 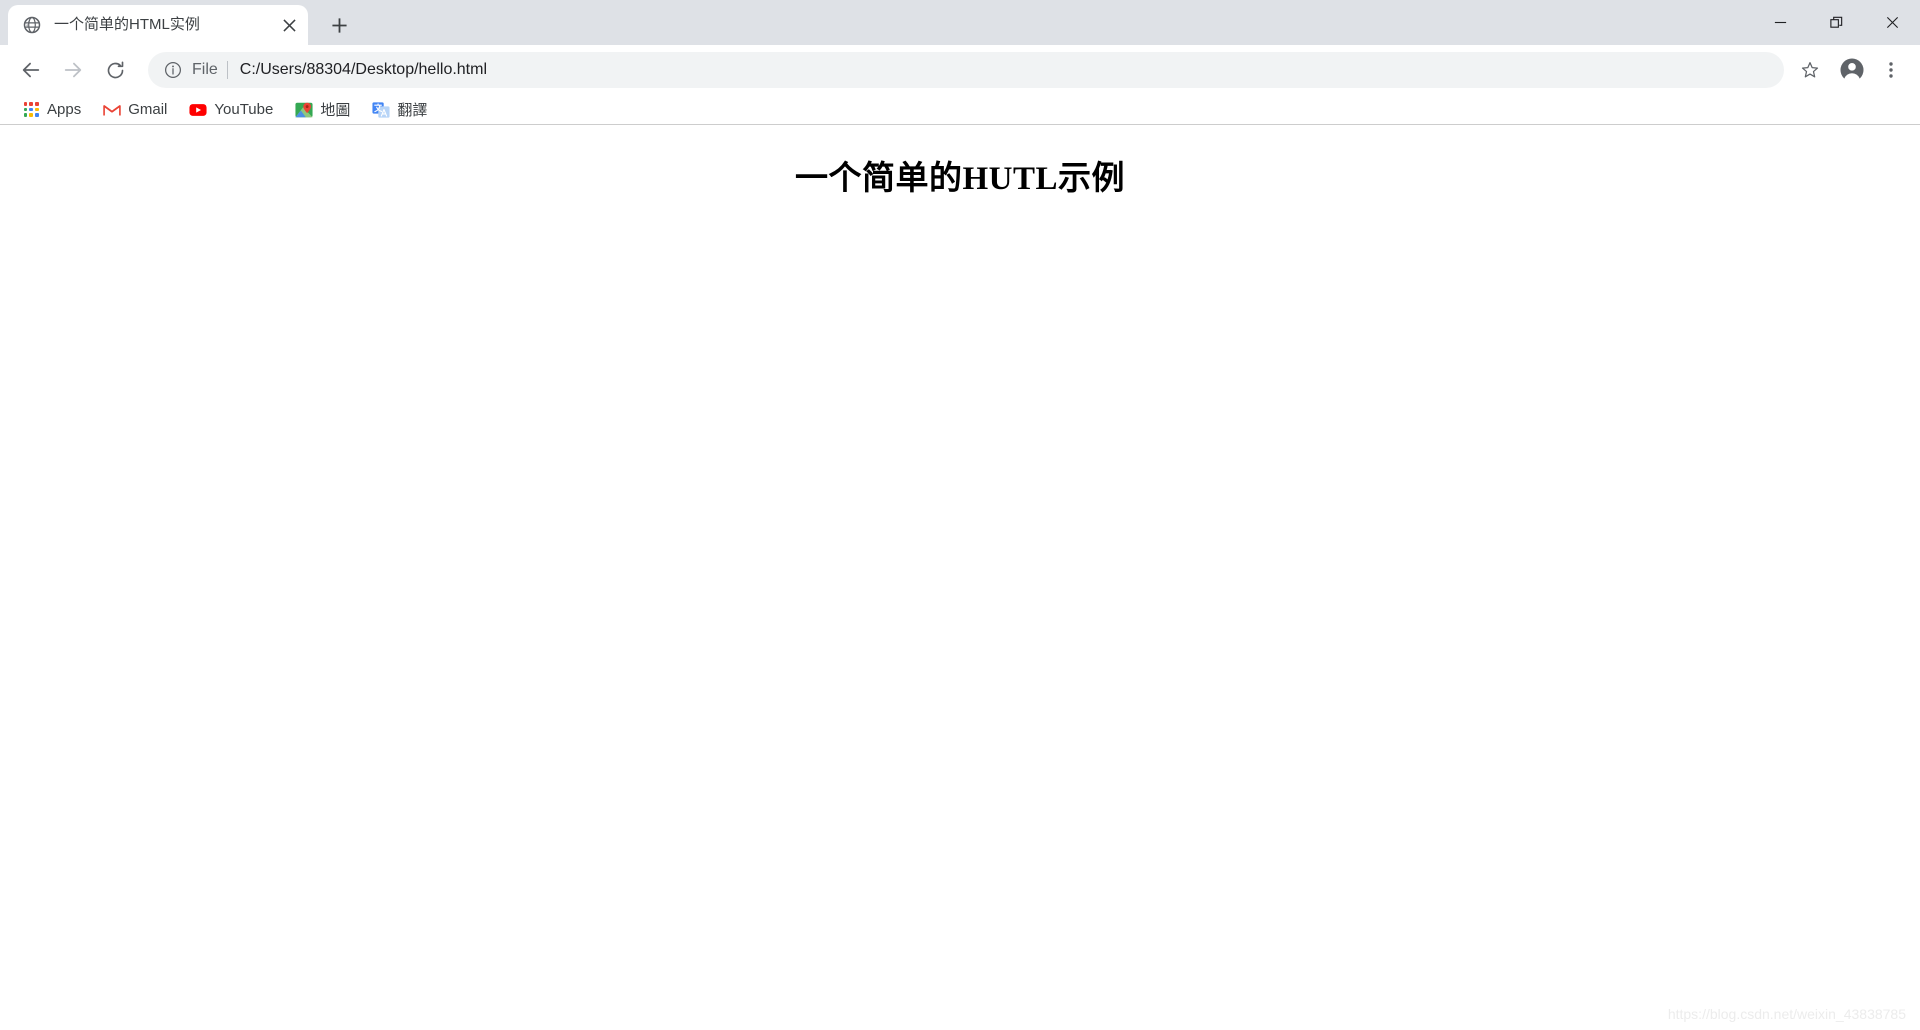 I want to click on address-bar: File C:/Users/88304/Desktop/hello.html, so click(x=966, y=70).